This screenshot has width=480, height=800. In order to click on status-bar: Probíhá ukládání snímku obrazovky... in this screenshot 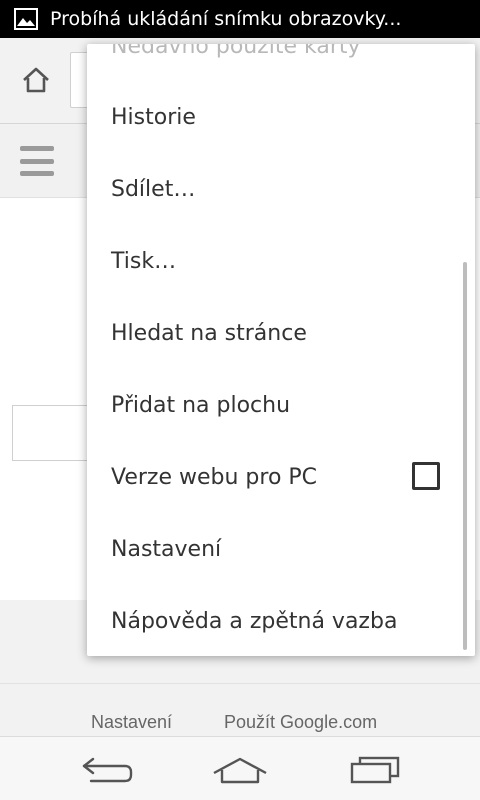, I will do `click(240, 19)`.